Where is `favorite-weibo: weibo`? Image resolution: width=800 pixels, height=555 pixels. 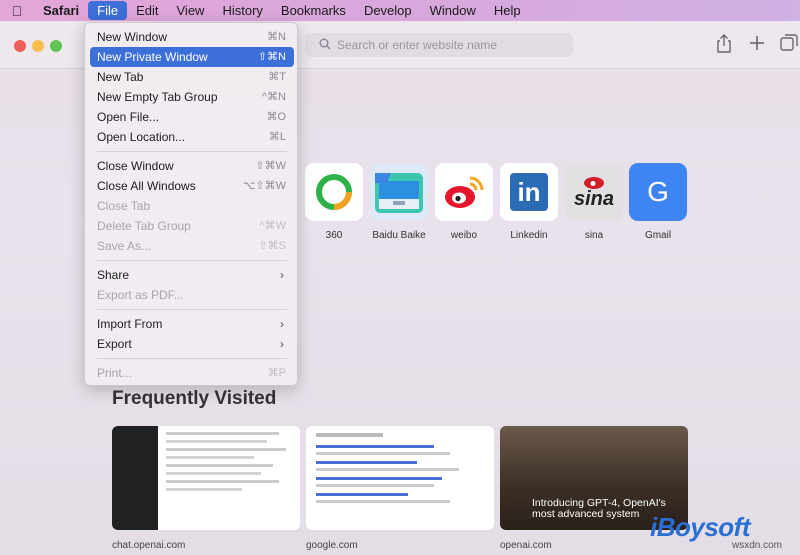 favorite-weibo: weibo is located at coordinates (464, 202).